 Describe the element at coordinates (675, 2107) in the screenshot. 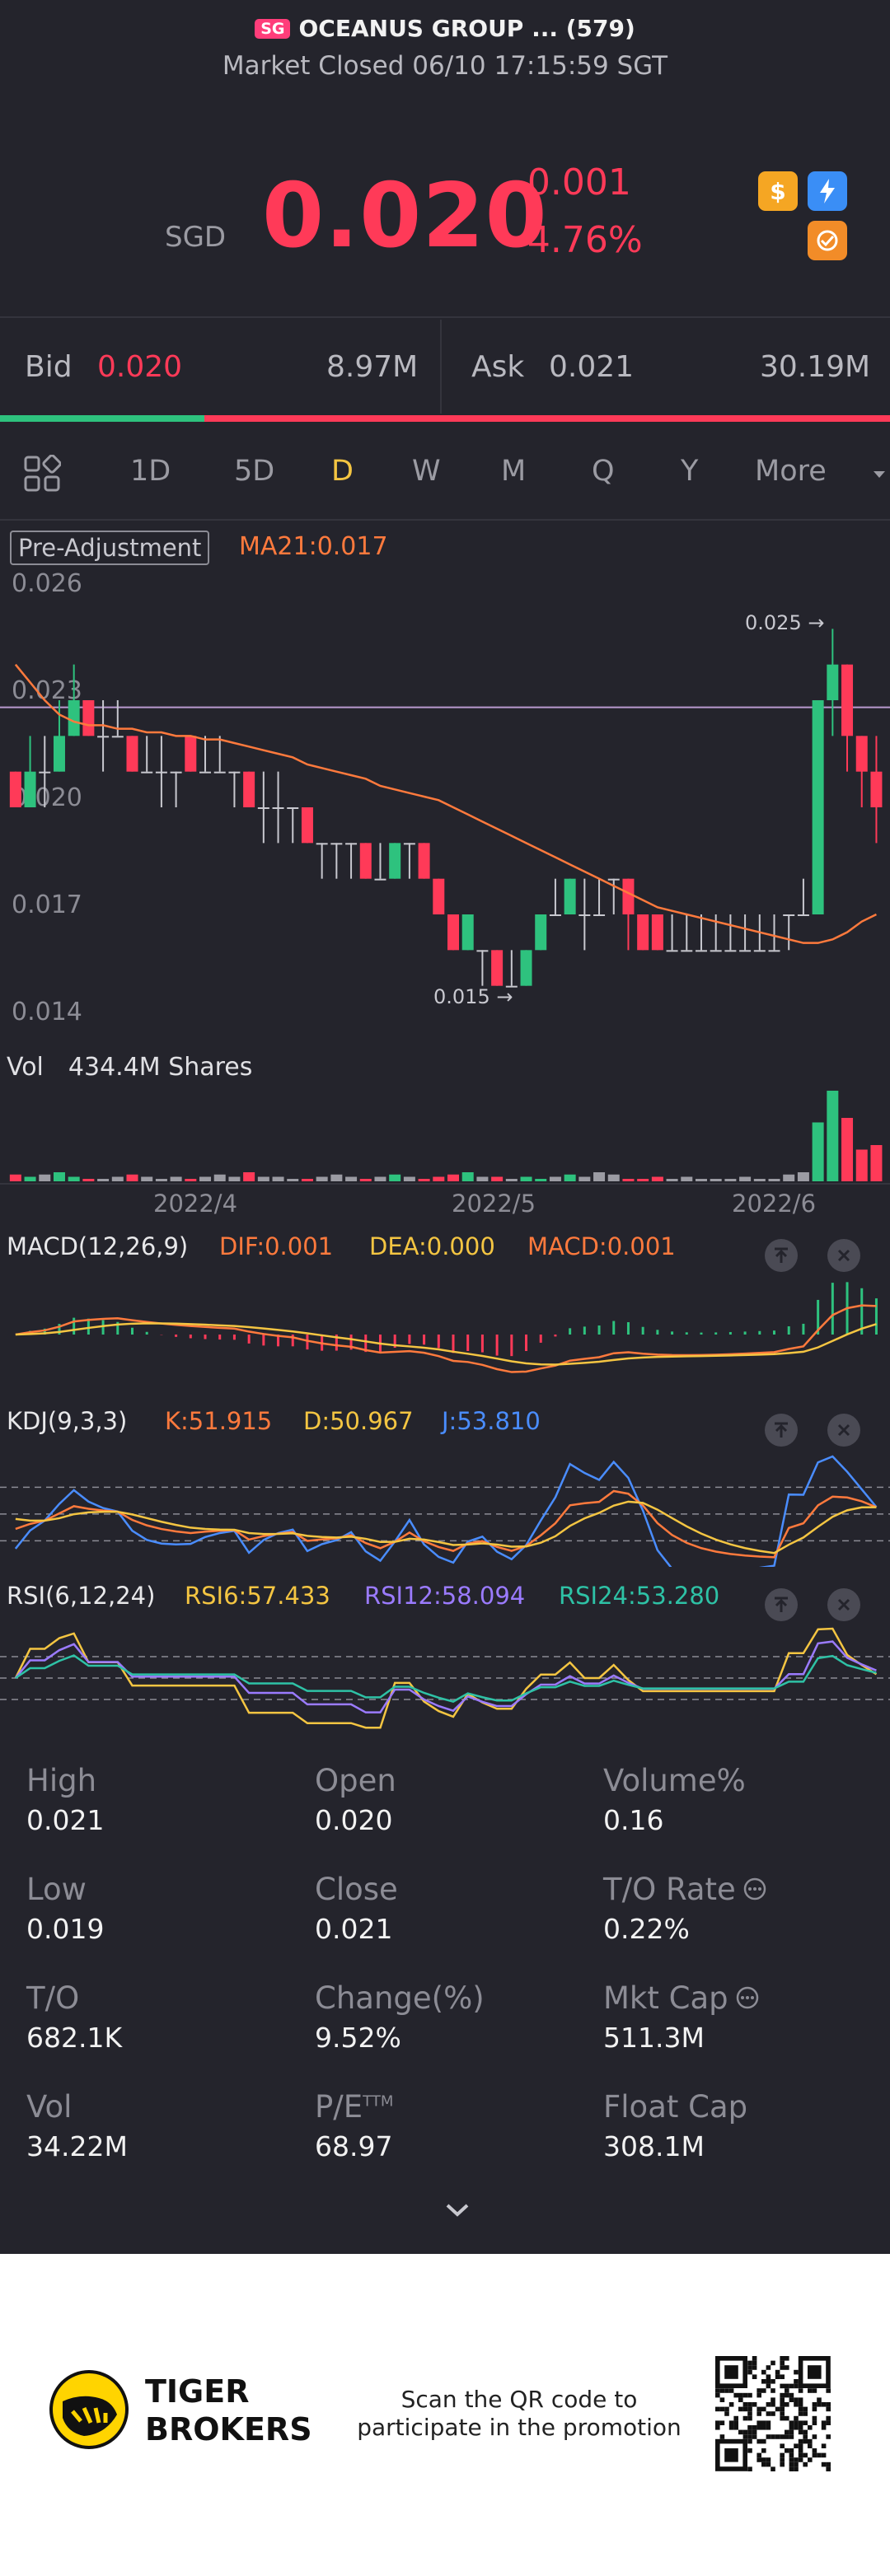

I see `stat-label-text: Float Cap` at that location.